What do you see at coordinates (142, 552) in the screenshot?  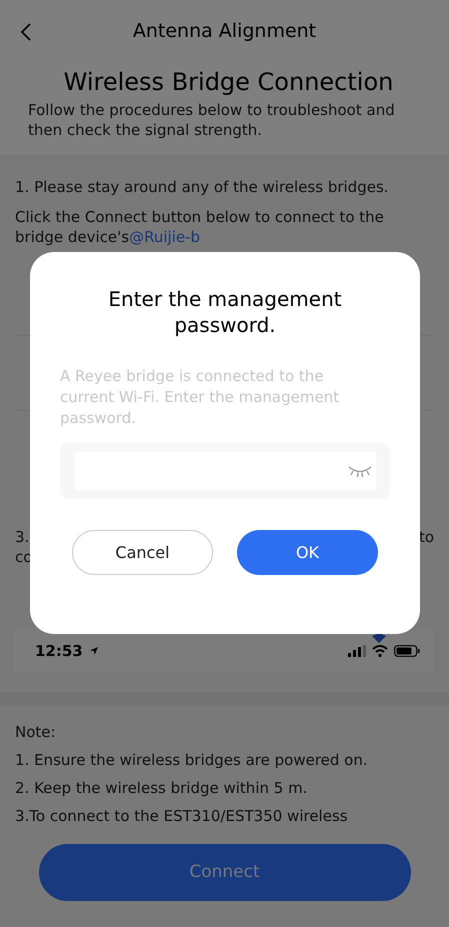 I see `cancel-button: Cancel` at bounding box center [142, 552].